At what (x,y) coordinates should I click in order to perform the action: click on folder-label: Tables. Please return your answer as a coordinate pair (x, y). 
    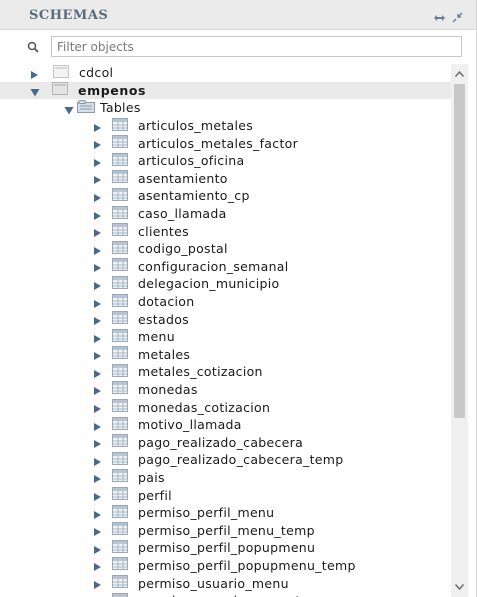
    Looking at the image, I should click on (120, 108).